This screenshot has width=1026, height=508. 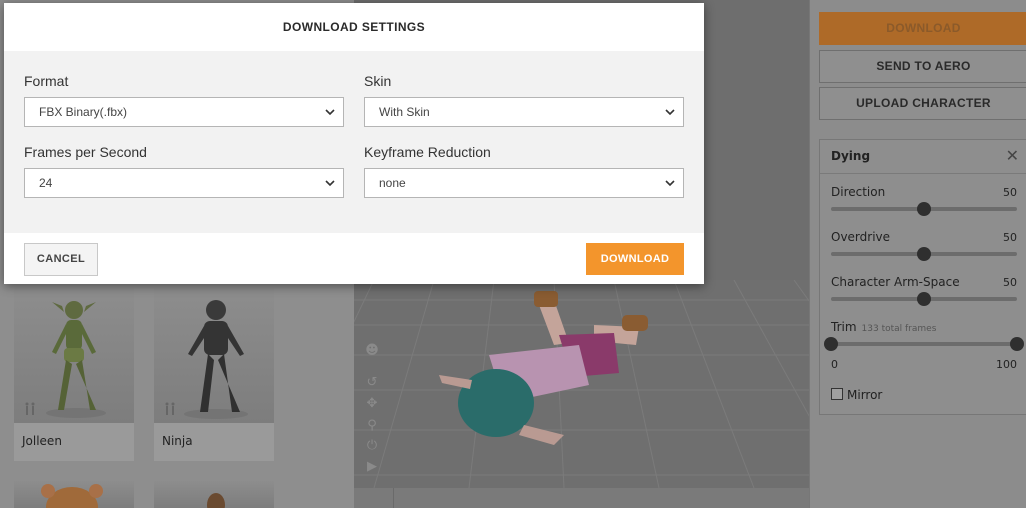 I want to click on overdrive-slider, so click(x=924, y=254).